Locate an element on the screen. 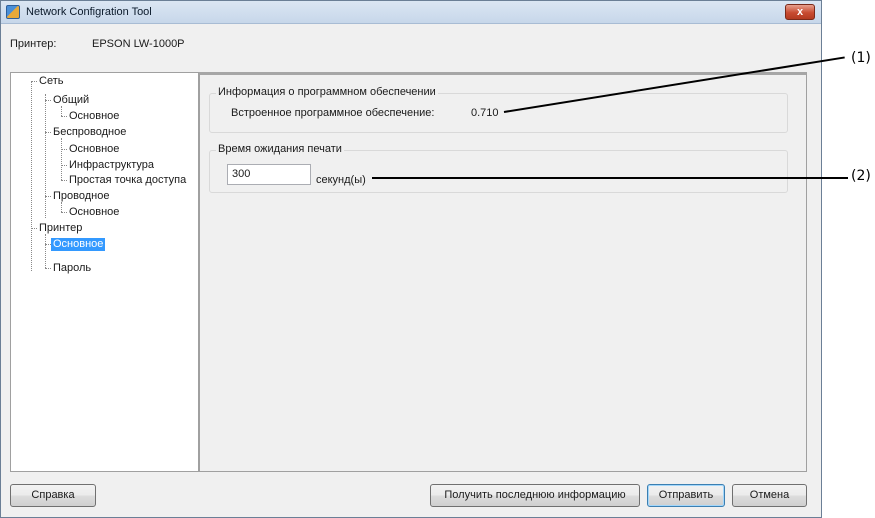 The image size is (875, 518). printer-label: Принтер: is located at coordinates (33, 44).